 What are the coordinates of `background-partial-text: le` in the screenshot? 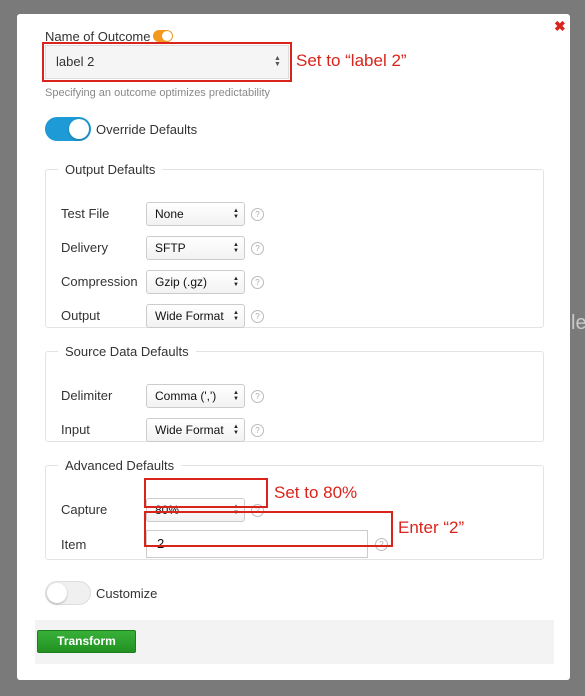 It's located at (578, 323).